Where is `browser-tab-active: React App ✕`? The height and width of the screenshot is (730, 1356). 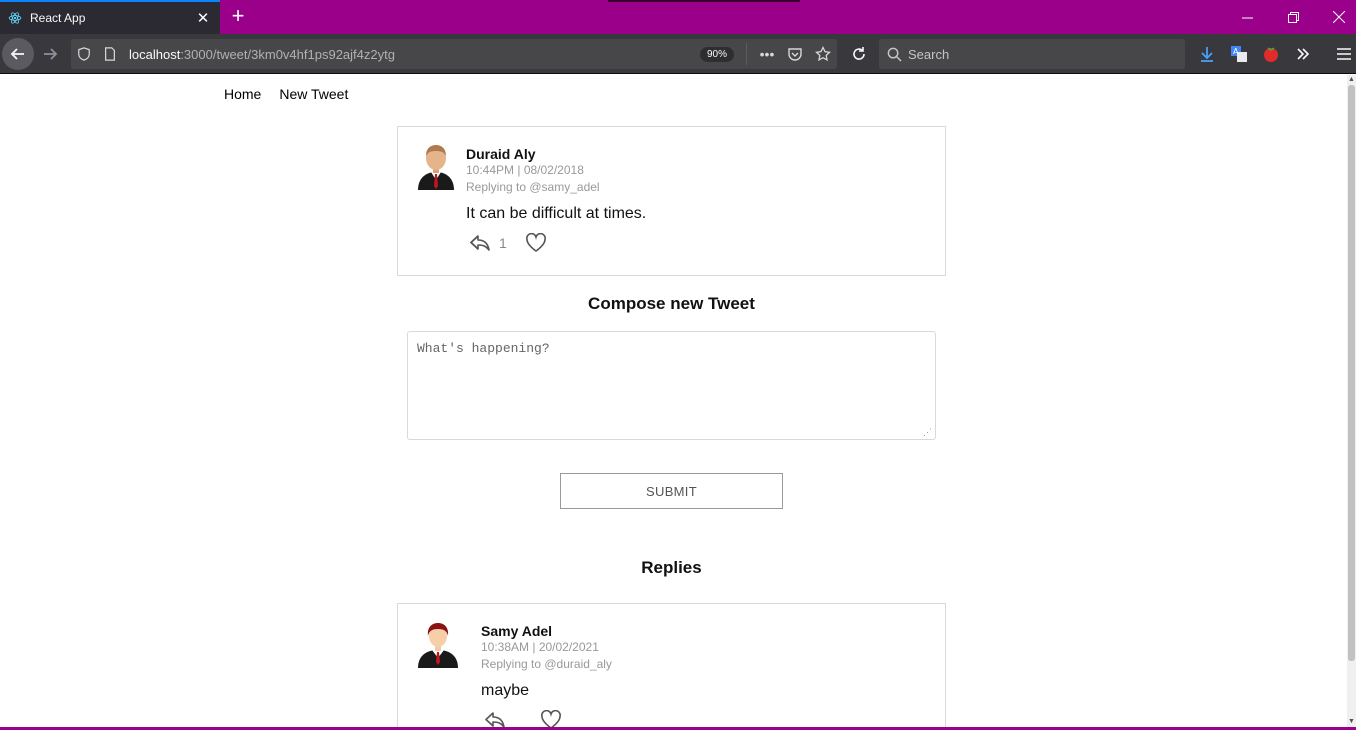 browser-tab-active: React App ✕ is located at coordinates (110, 17).